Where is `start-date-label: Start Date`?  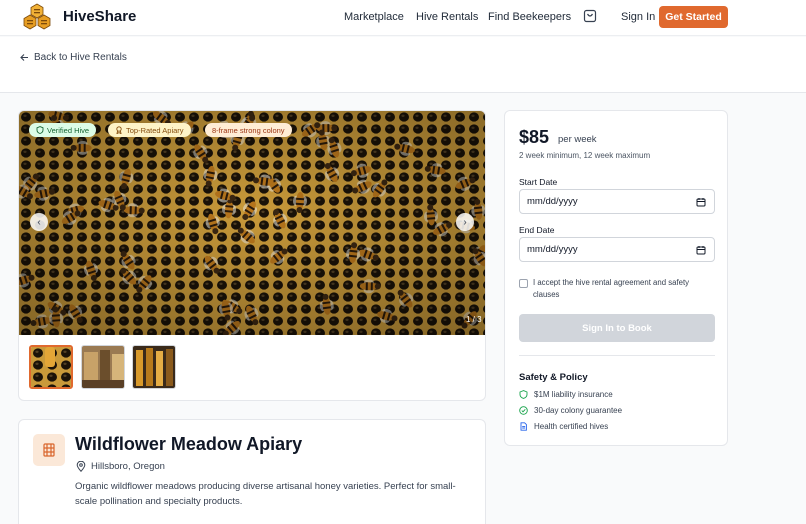
start-date-label: Start Date is located at coordinates (538, 182).